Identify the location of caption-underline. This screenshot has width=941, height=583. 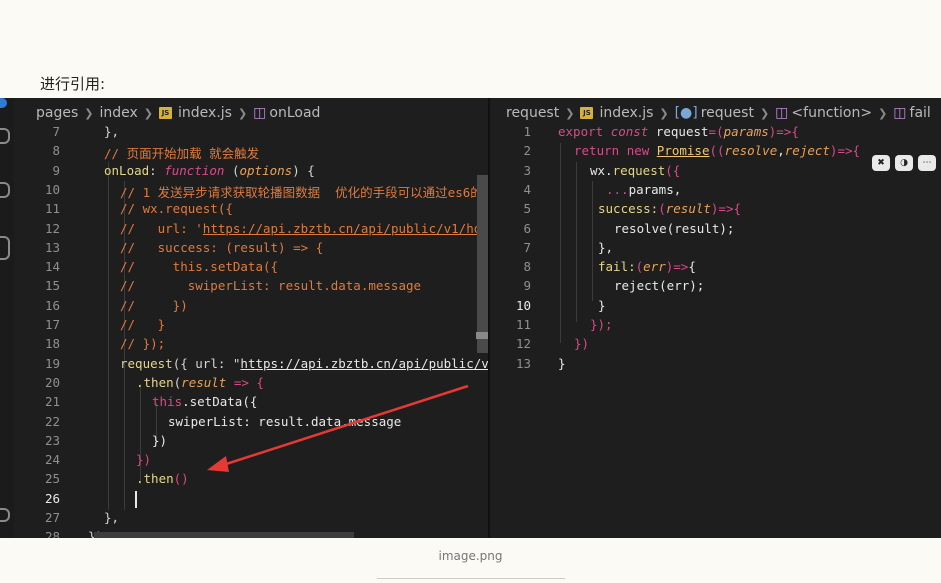
(471, 578).